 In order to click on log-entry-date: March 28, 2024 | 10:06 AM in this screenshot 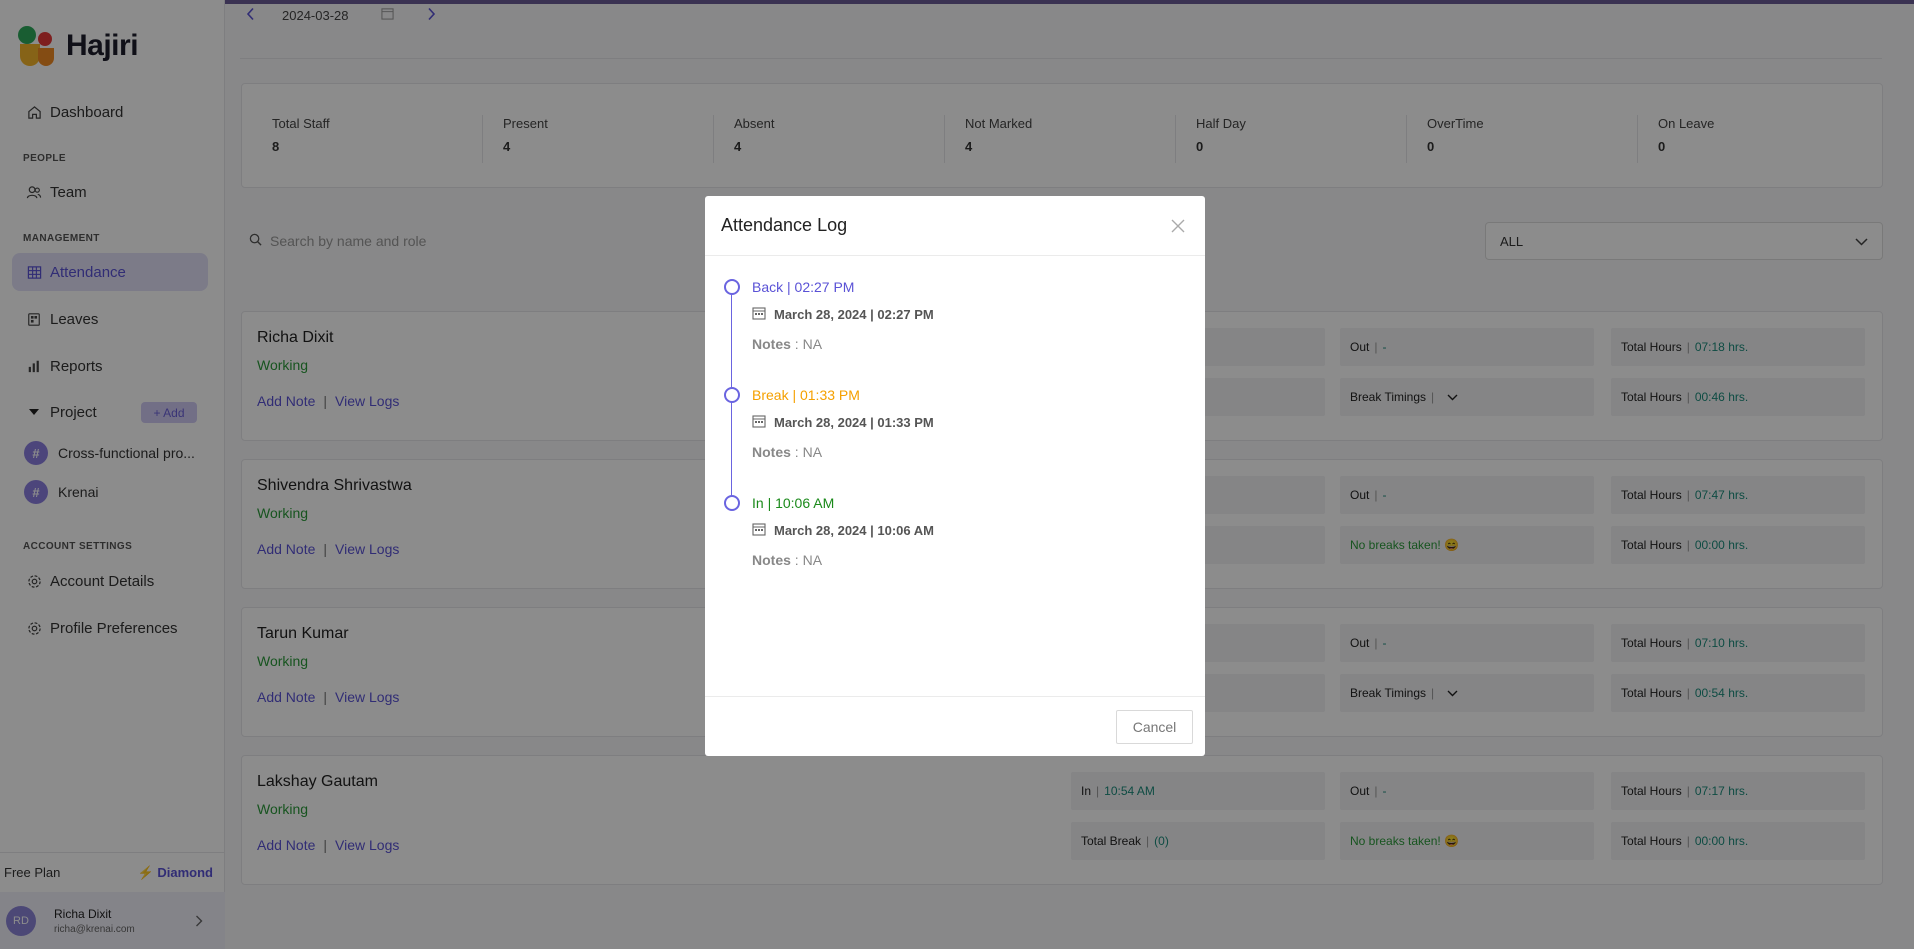, I will do `click(843, 530)`.